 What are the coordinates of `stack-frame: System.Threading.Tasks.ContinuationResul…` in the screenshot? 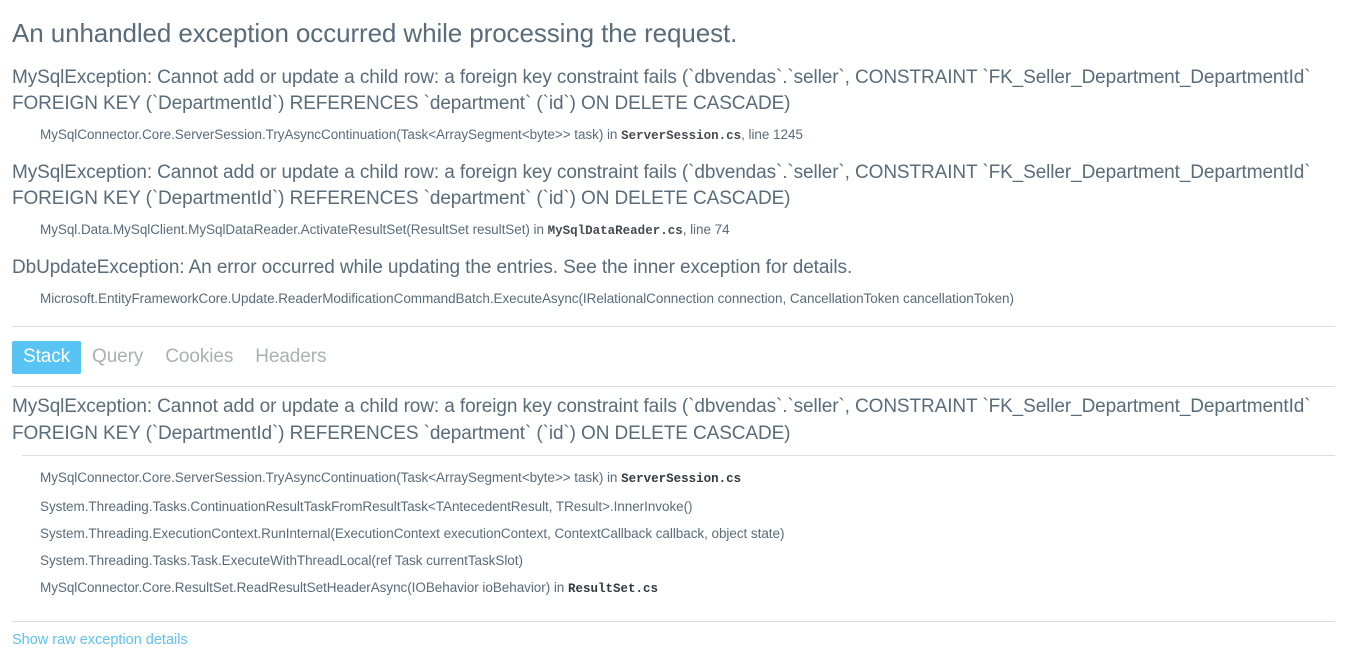 It's located at (673, 506).